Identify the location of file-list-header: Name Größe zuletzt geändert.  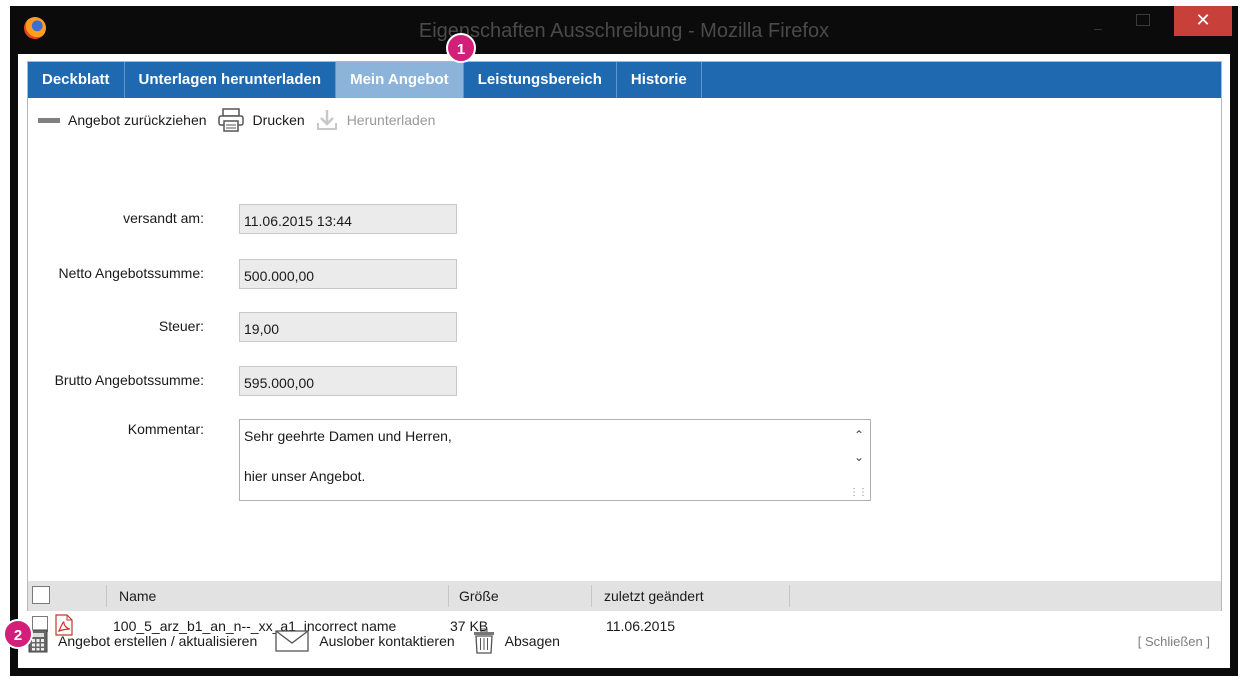
(624, 596).